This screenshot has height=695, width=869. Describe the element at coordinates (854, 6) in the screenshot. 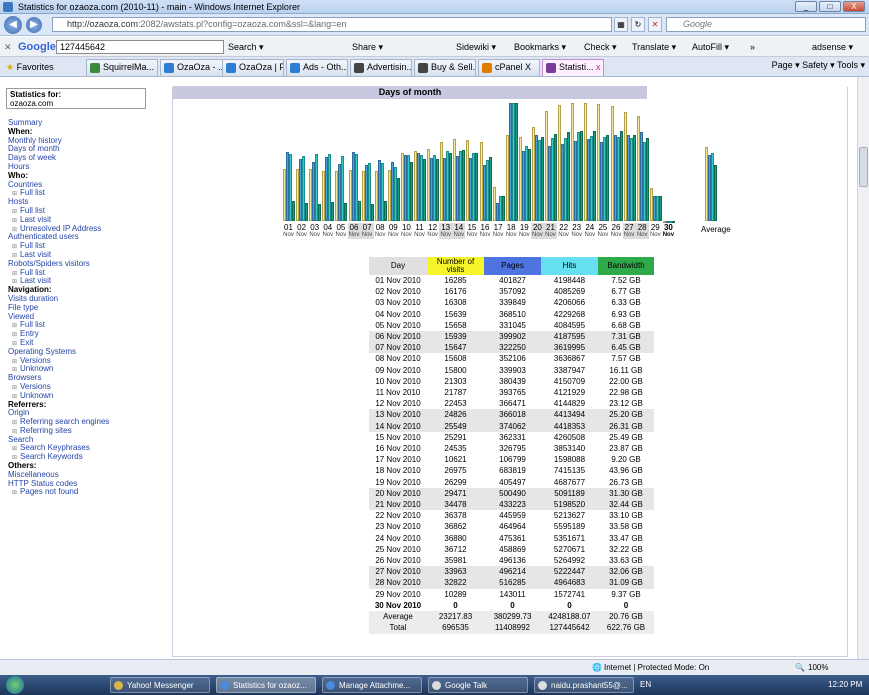

I see `close-window-button: X` at that location.